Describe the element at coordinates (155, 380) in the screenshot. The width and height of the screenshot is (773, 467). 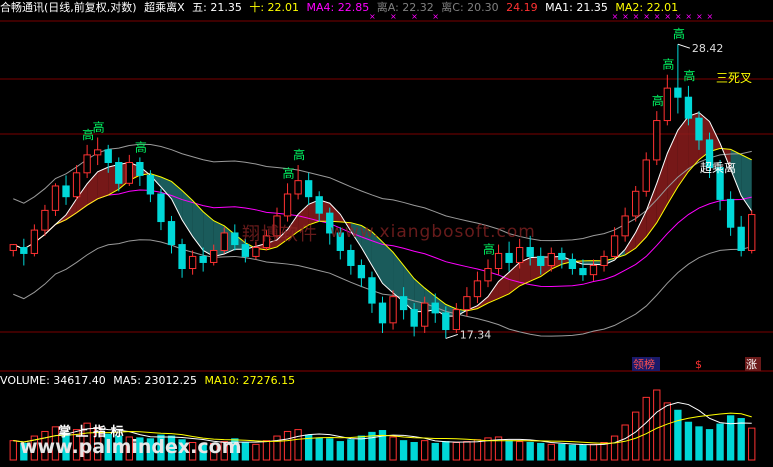
I see `volume-ma5: MA5: 23012.25` at that location.